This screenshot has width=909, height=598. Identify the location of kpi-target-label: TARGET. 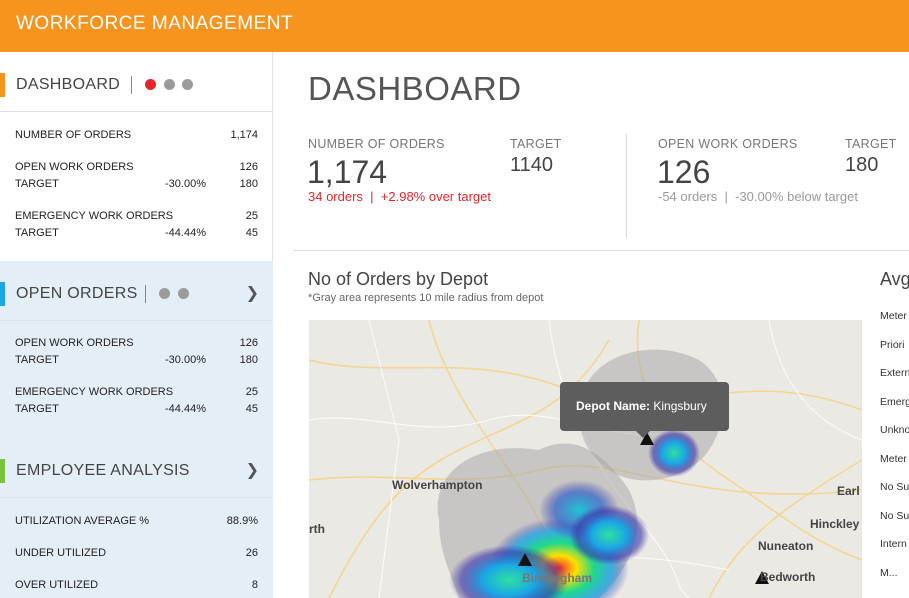
(536, 144).